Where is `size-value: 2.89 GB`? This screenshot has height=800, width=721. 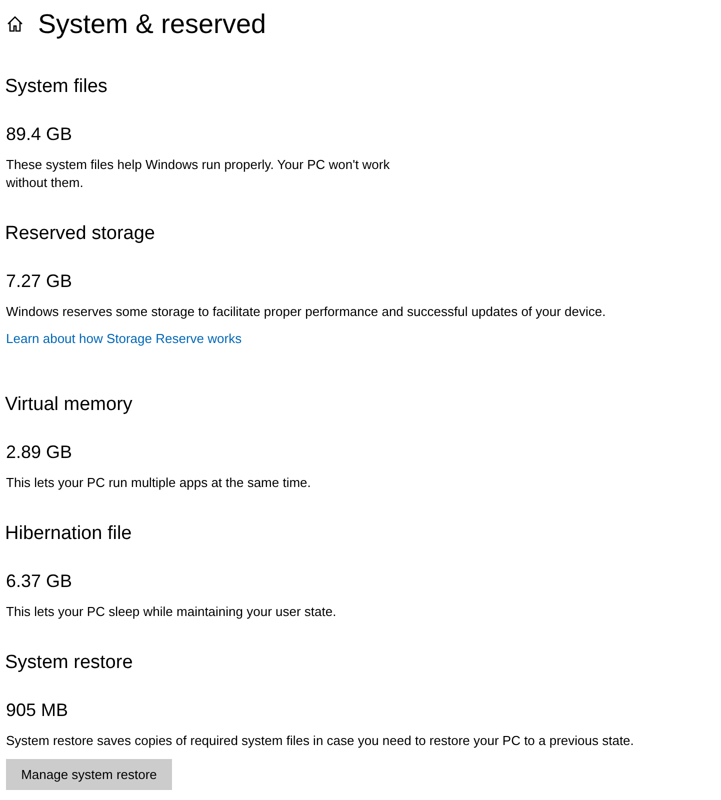 size-value: 2.89 GB is located at coordinates (40, 452).